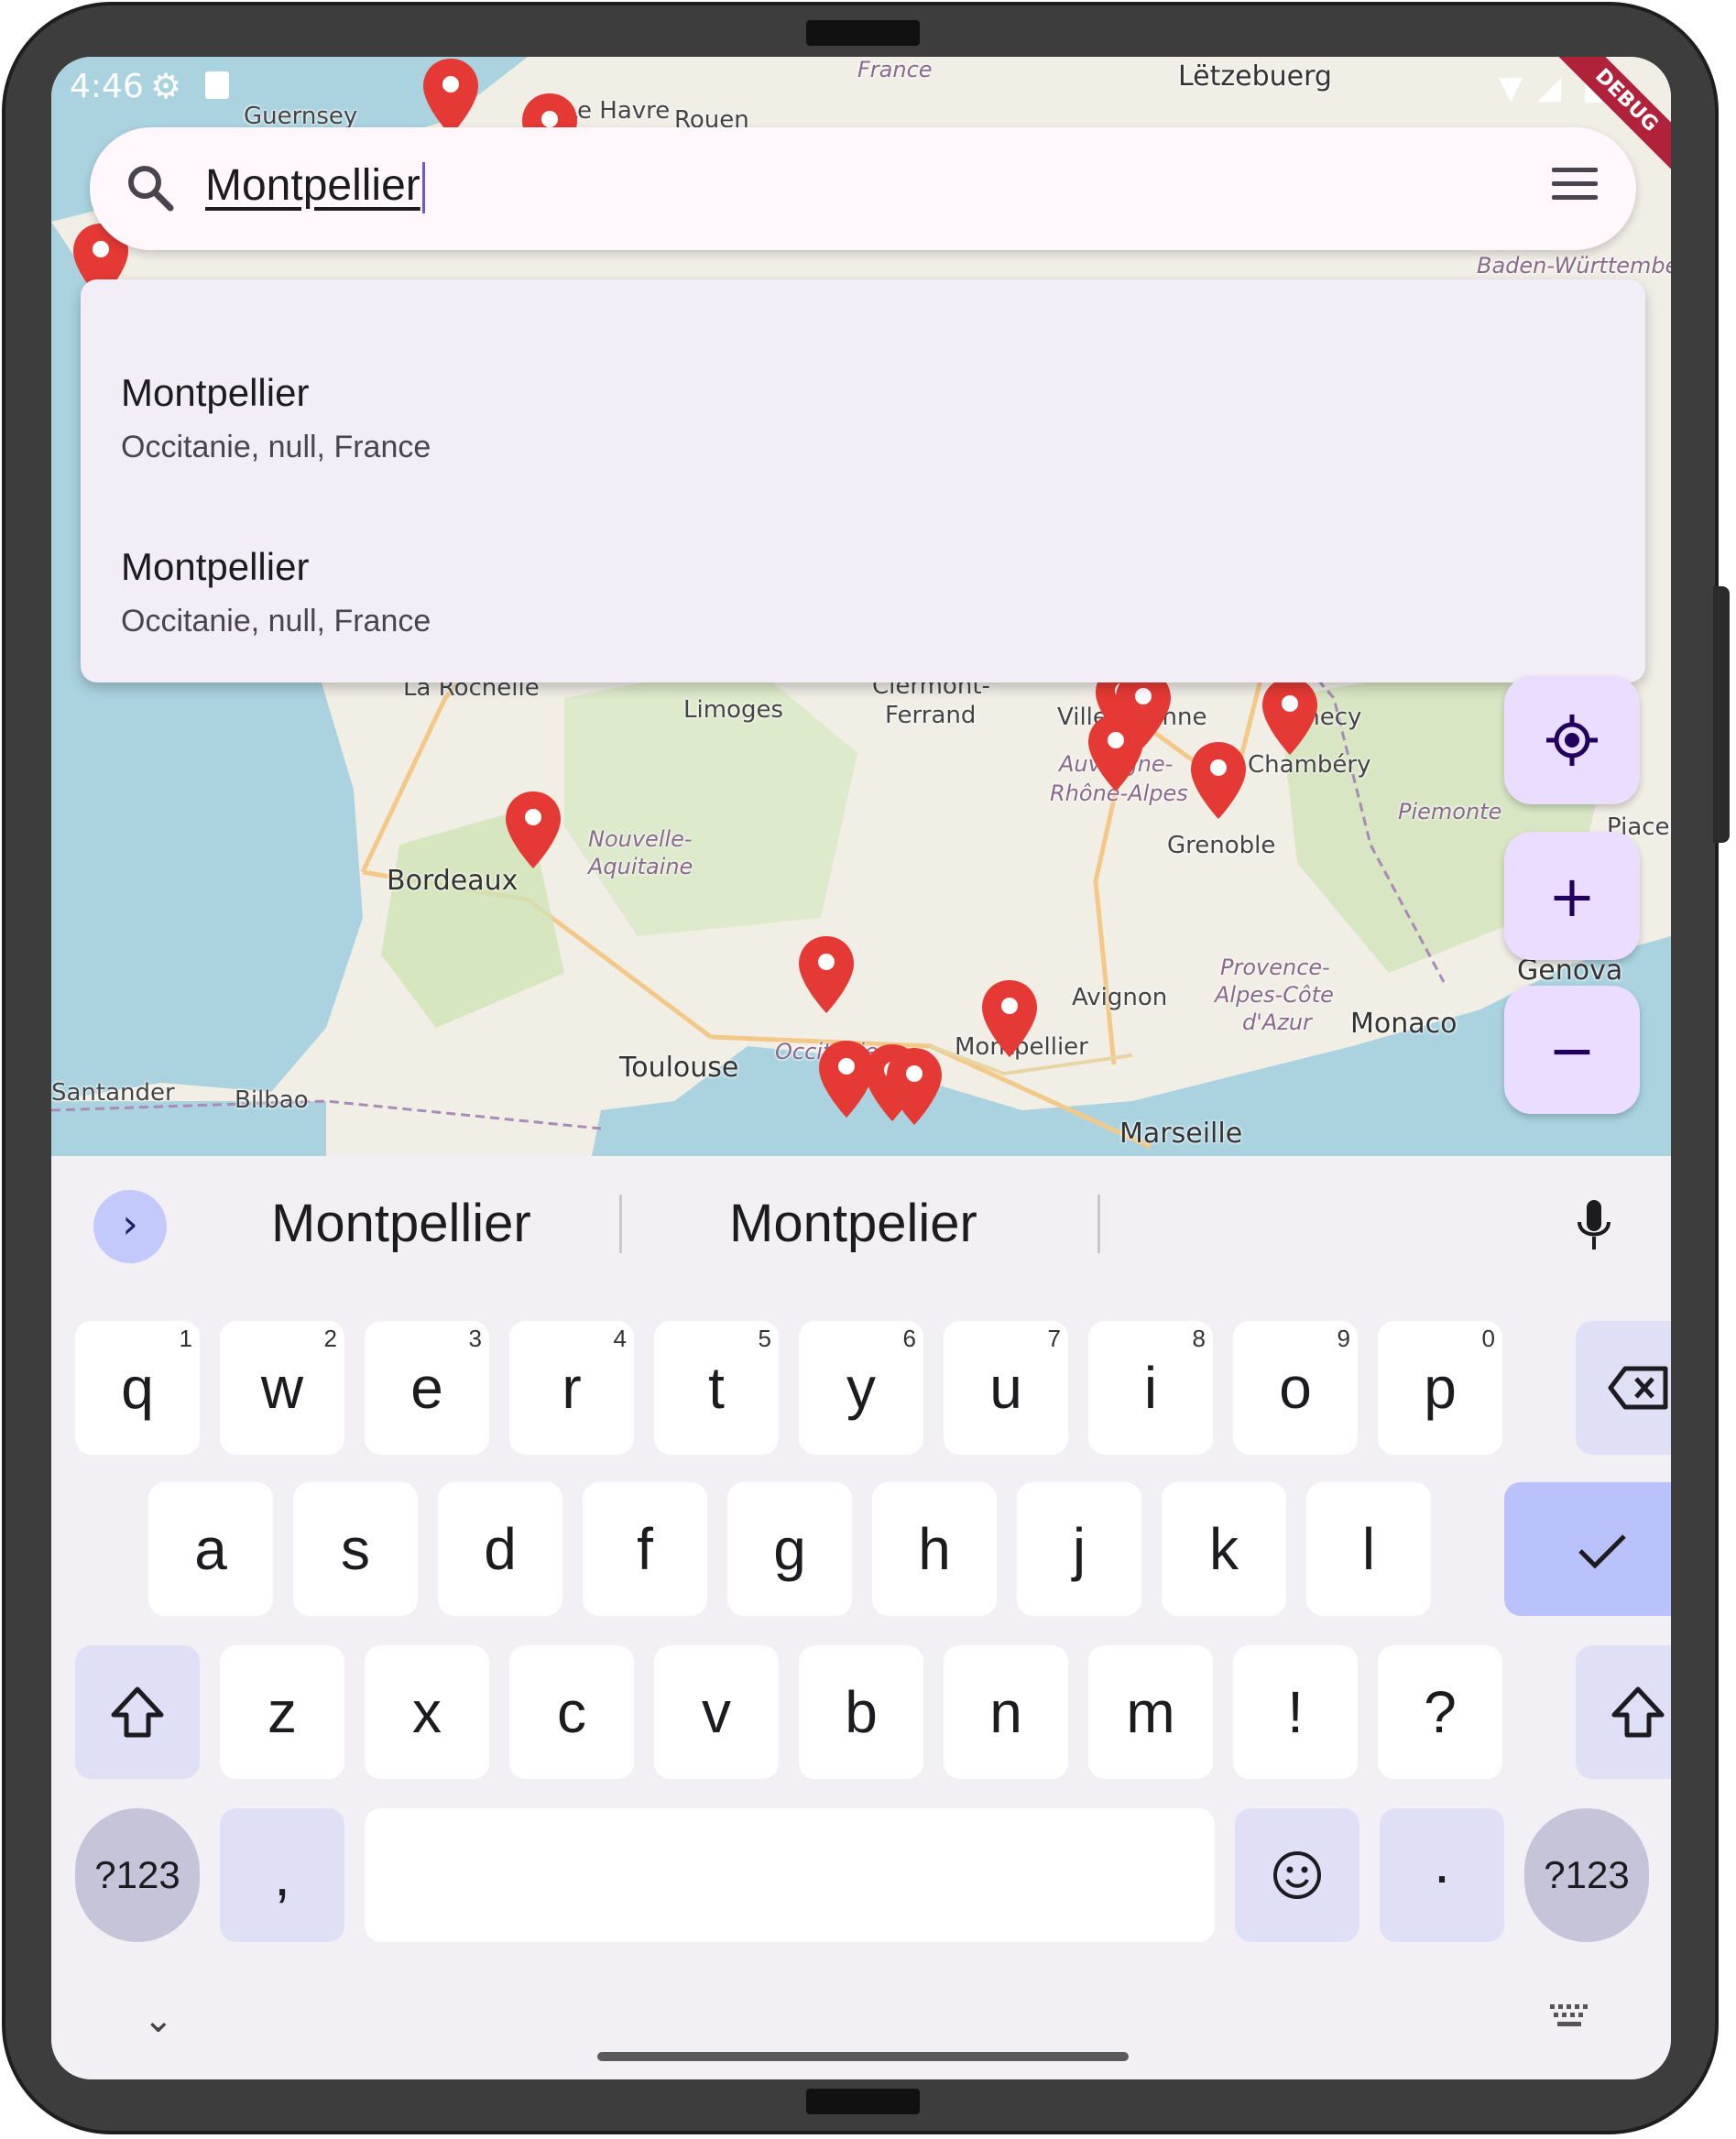 The image size is (1736, 2139). I want to click on key-m: m, so click(1151, 1712).